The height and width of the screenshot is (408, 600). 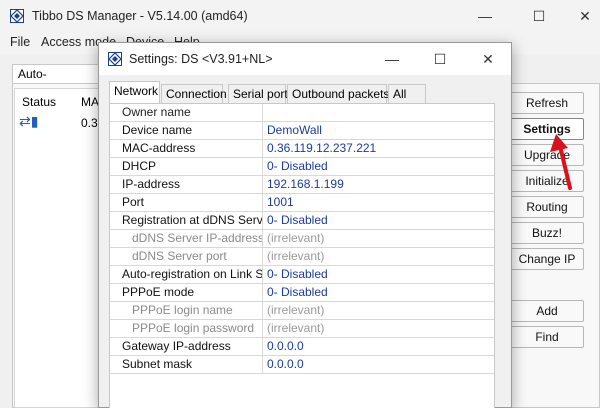 What do you see at coordinates (186, 239) in the screenshot?
I see `setting-name: dDNS Server IP-address` at bounding box center [186, 239].